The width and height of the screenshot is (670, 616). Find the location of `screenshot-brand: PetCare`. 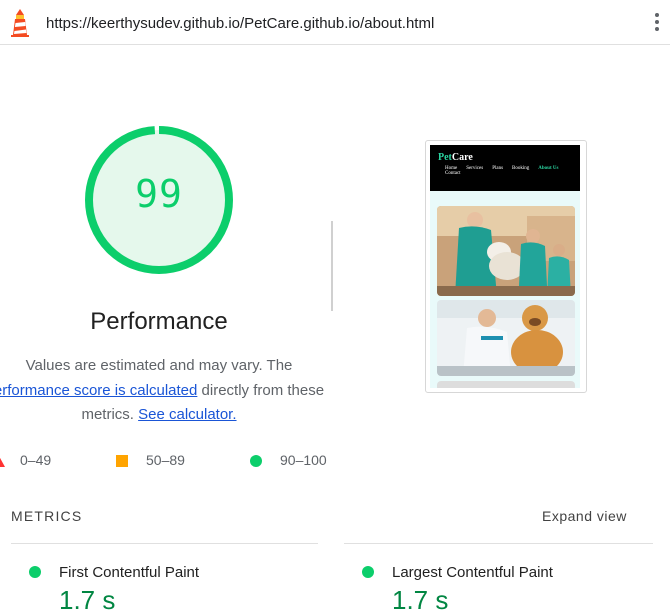

screenshot-brand: PetCare is located at coordinates (455, 157).